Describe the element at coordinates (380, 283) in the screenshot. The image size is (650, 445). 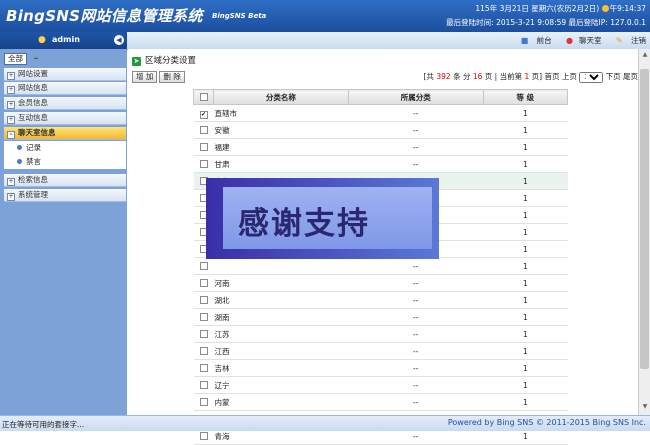
I see `table-row: 河南 -- 1` at that location.